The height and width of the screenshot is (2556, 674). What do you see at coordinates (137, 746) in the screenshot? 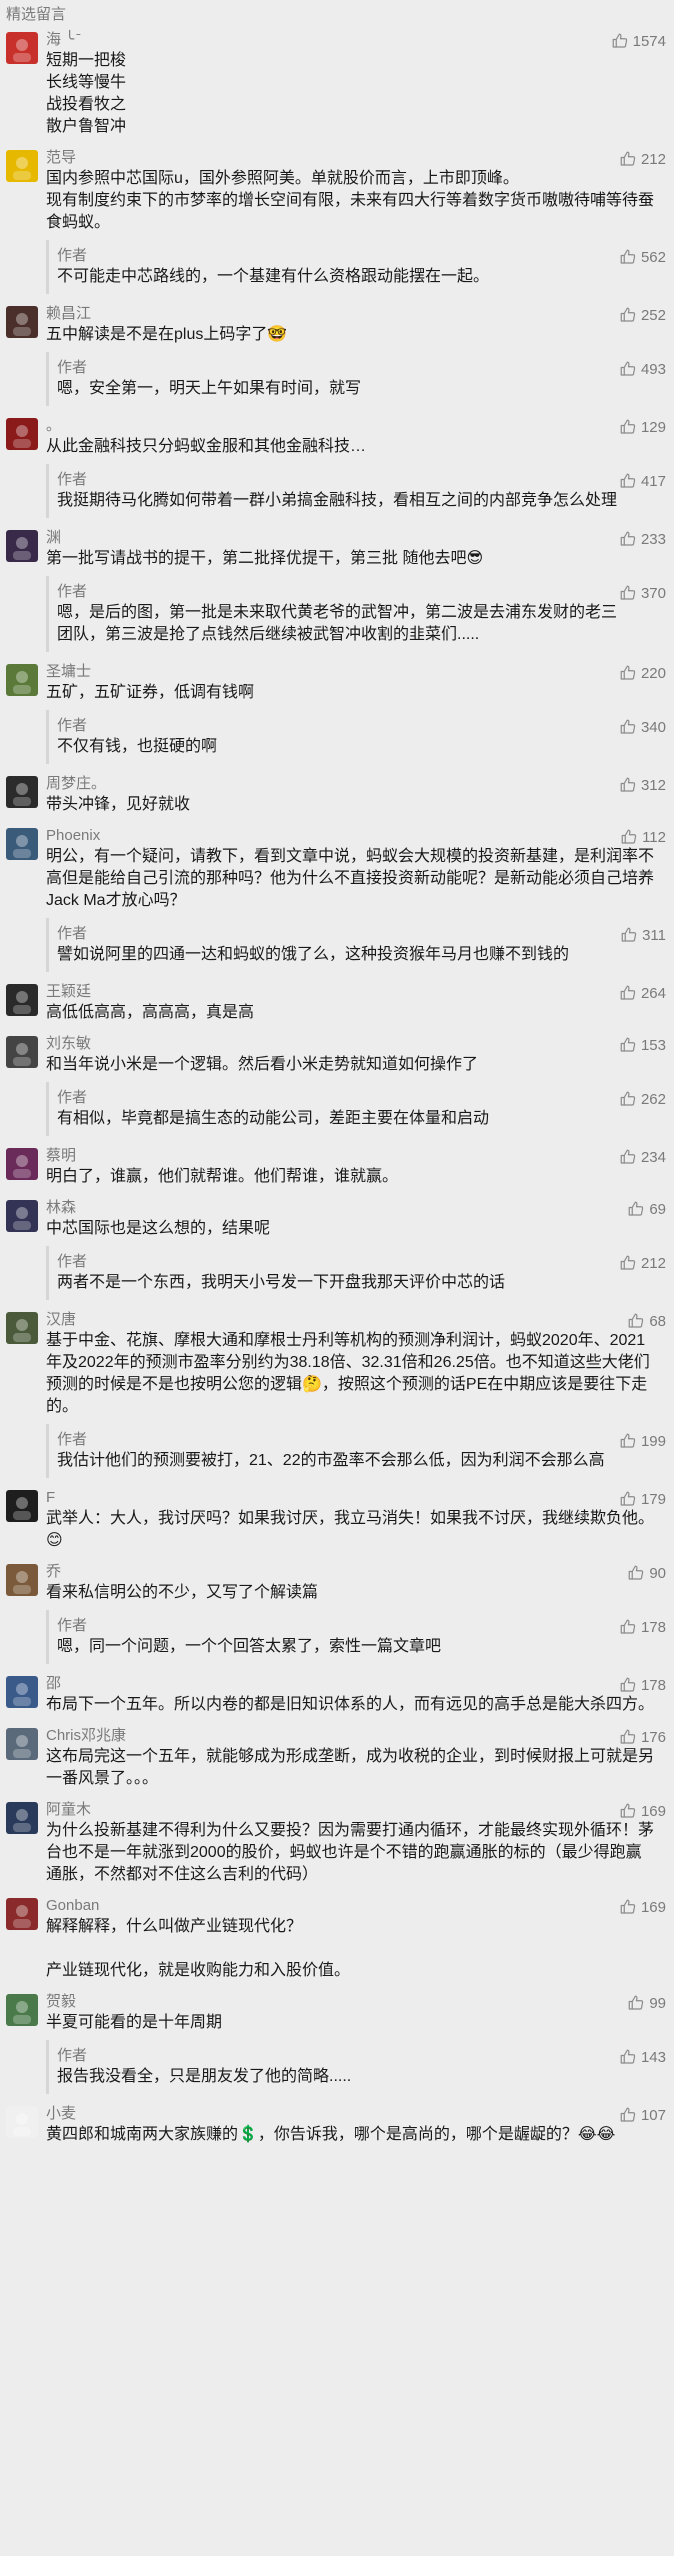
I see `reply-text: 不仅有钱，也挺硬的啊` at bounding box center [137, 746].